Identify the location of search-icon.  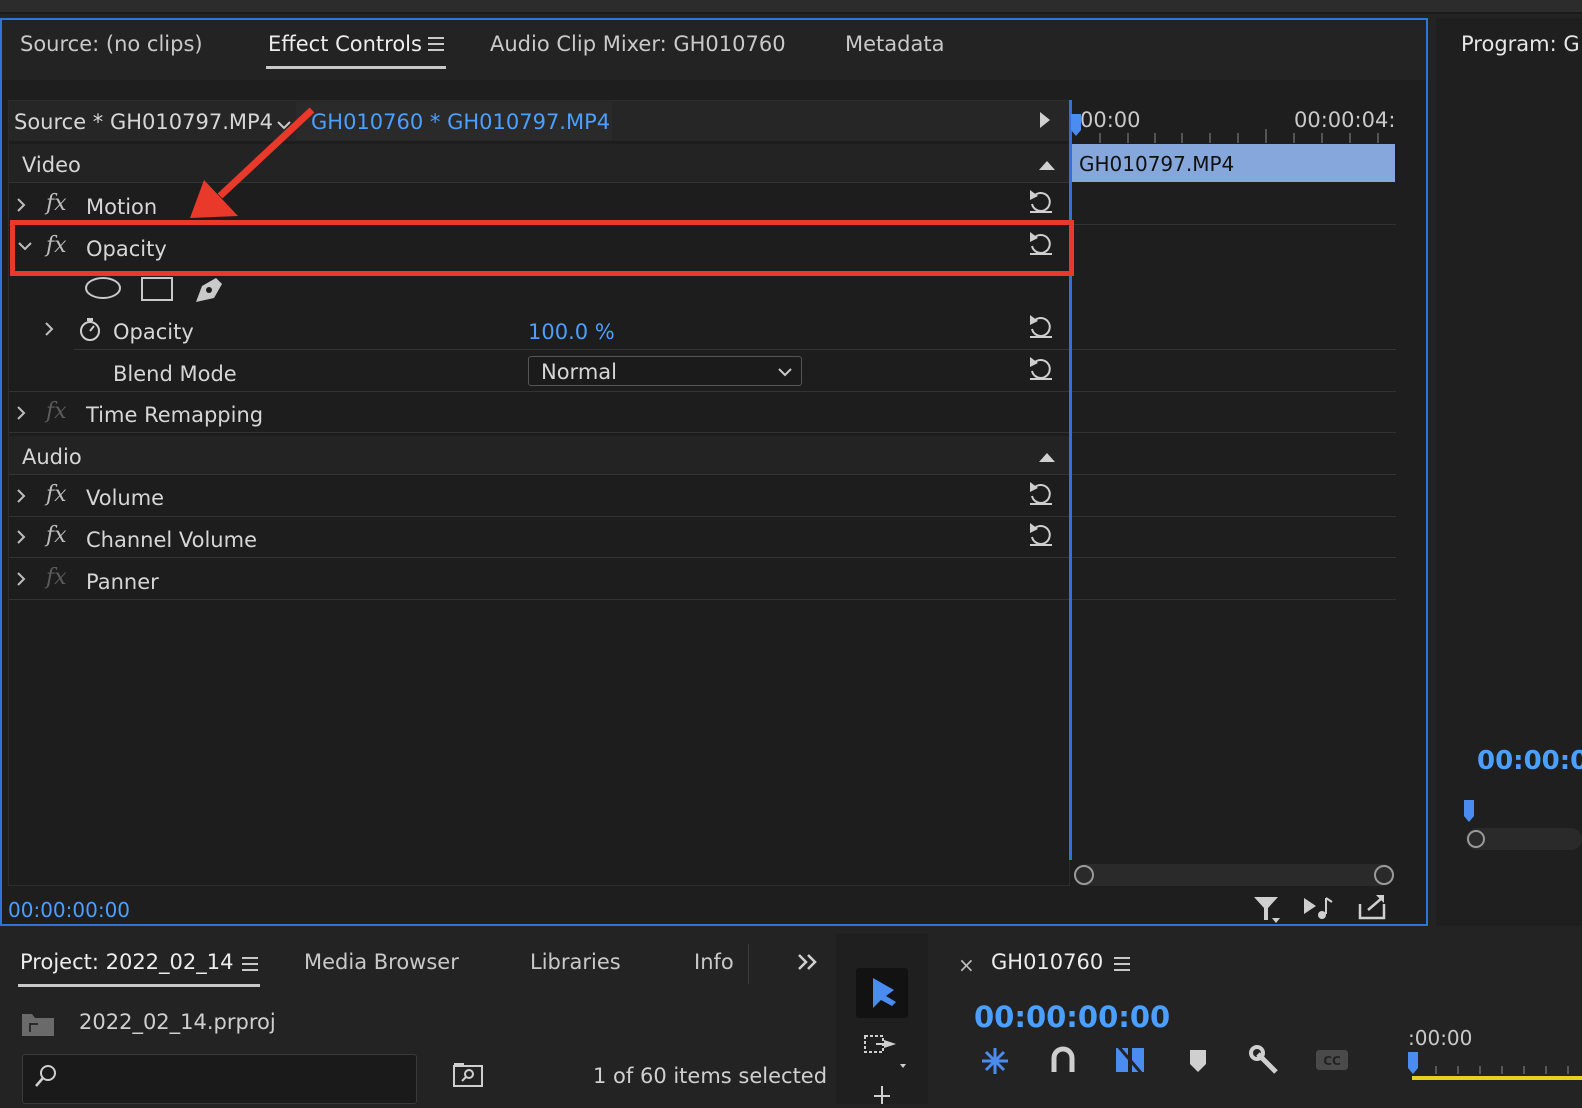
(46, 1076).